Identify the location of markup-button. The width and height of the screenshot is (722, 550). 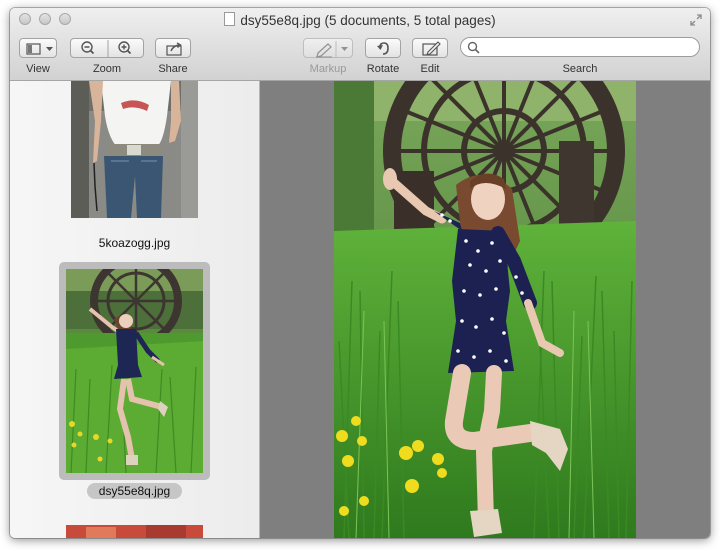
(328, 48).